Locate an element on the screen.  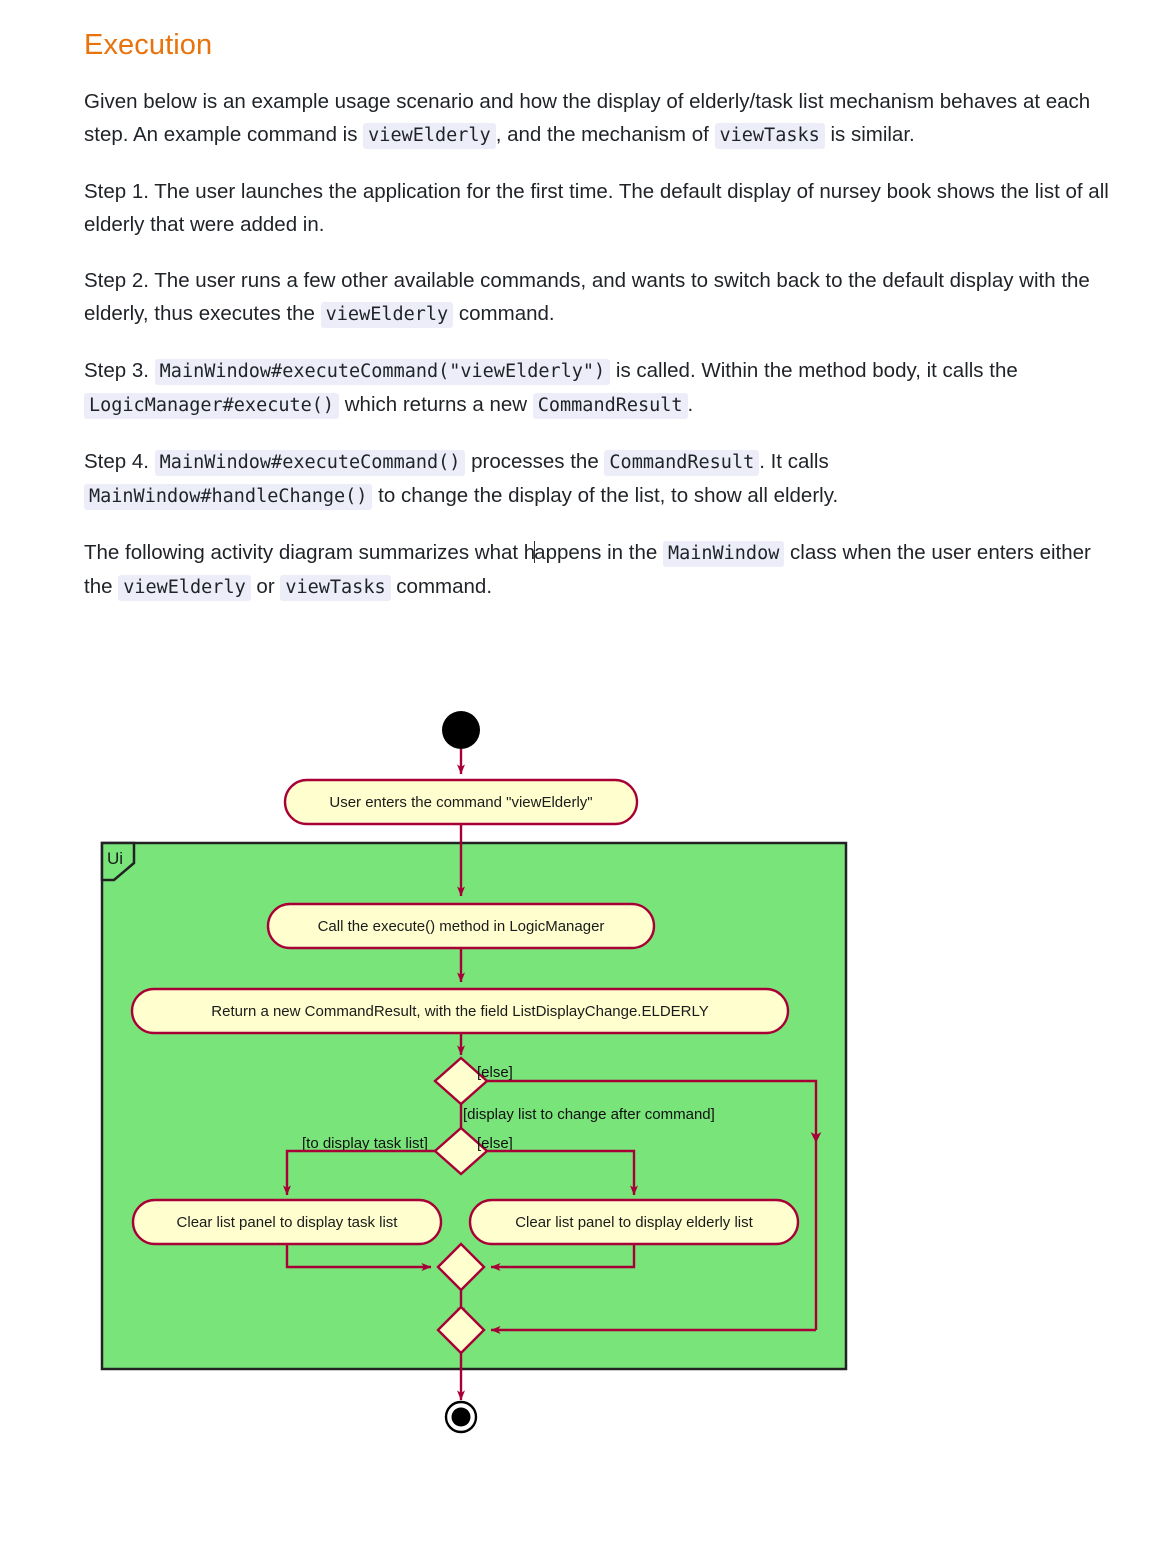
code-chip-mainwindow-executecommand-arg: MainWindow#executeCommand("viewElderly") is located at coordinates (382, 371).